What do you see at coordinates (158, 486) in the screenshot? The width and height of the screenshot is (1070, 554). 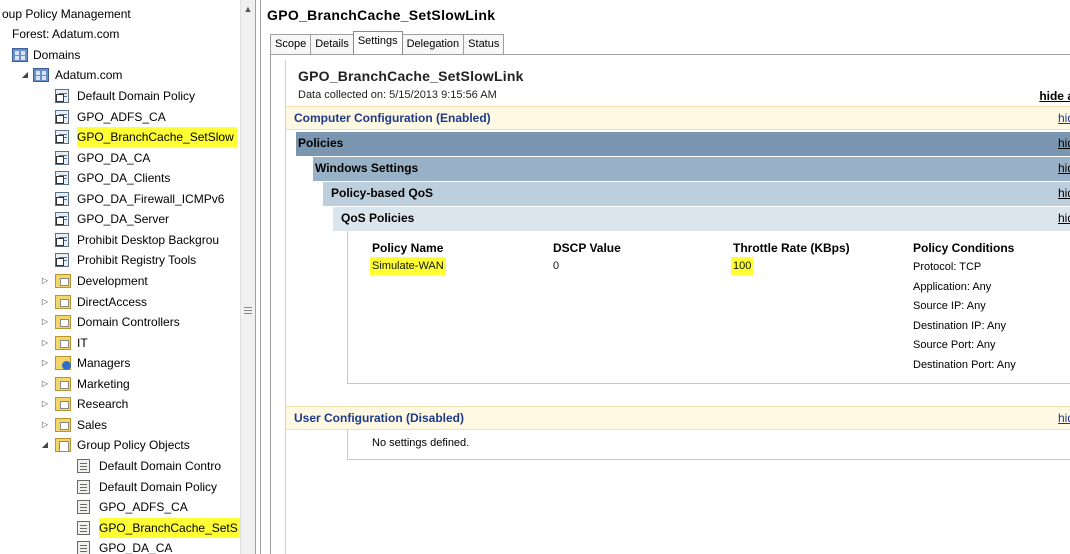 I see `tree-gpo-object-label: Default Domain Policy` at bounding box center [158, 486].